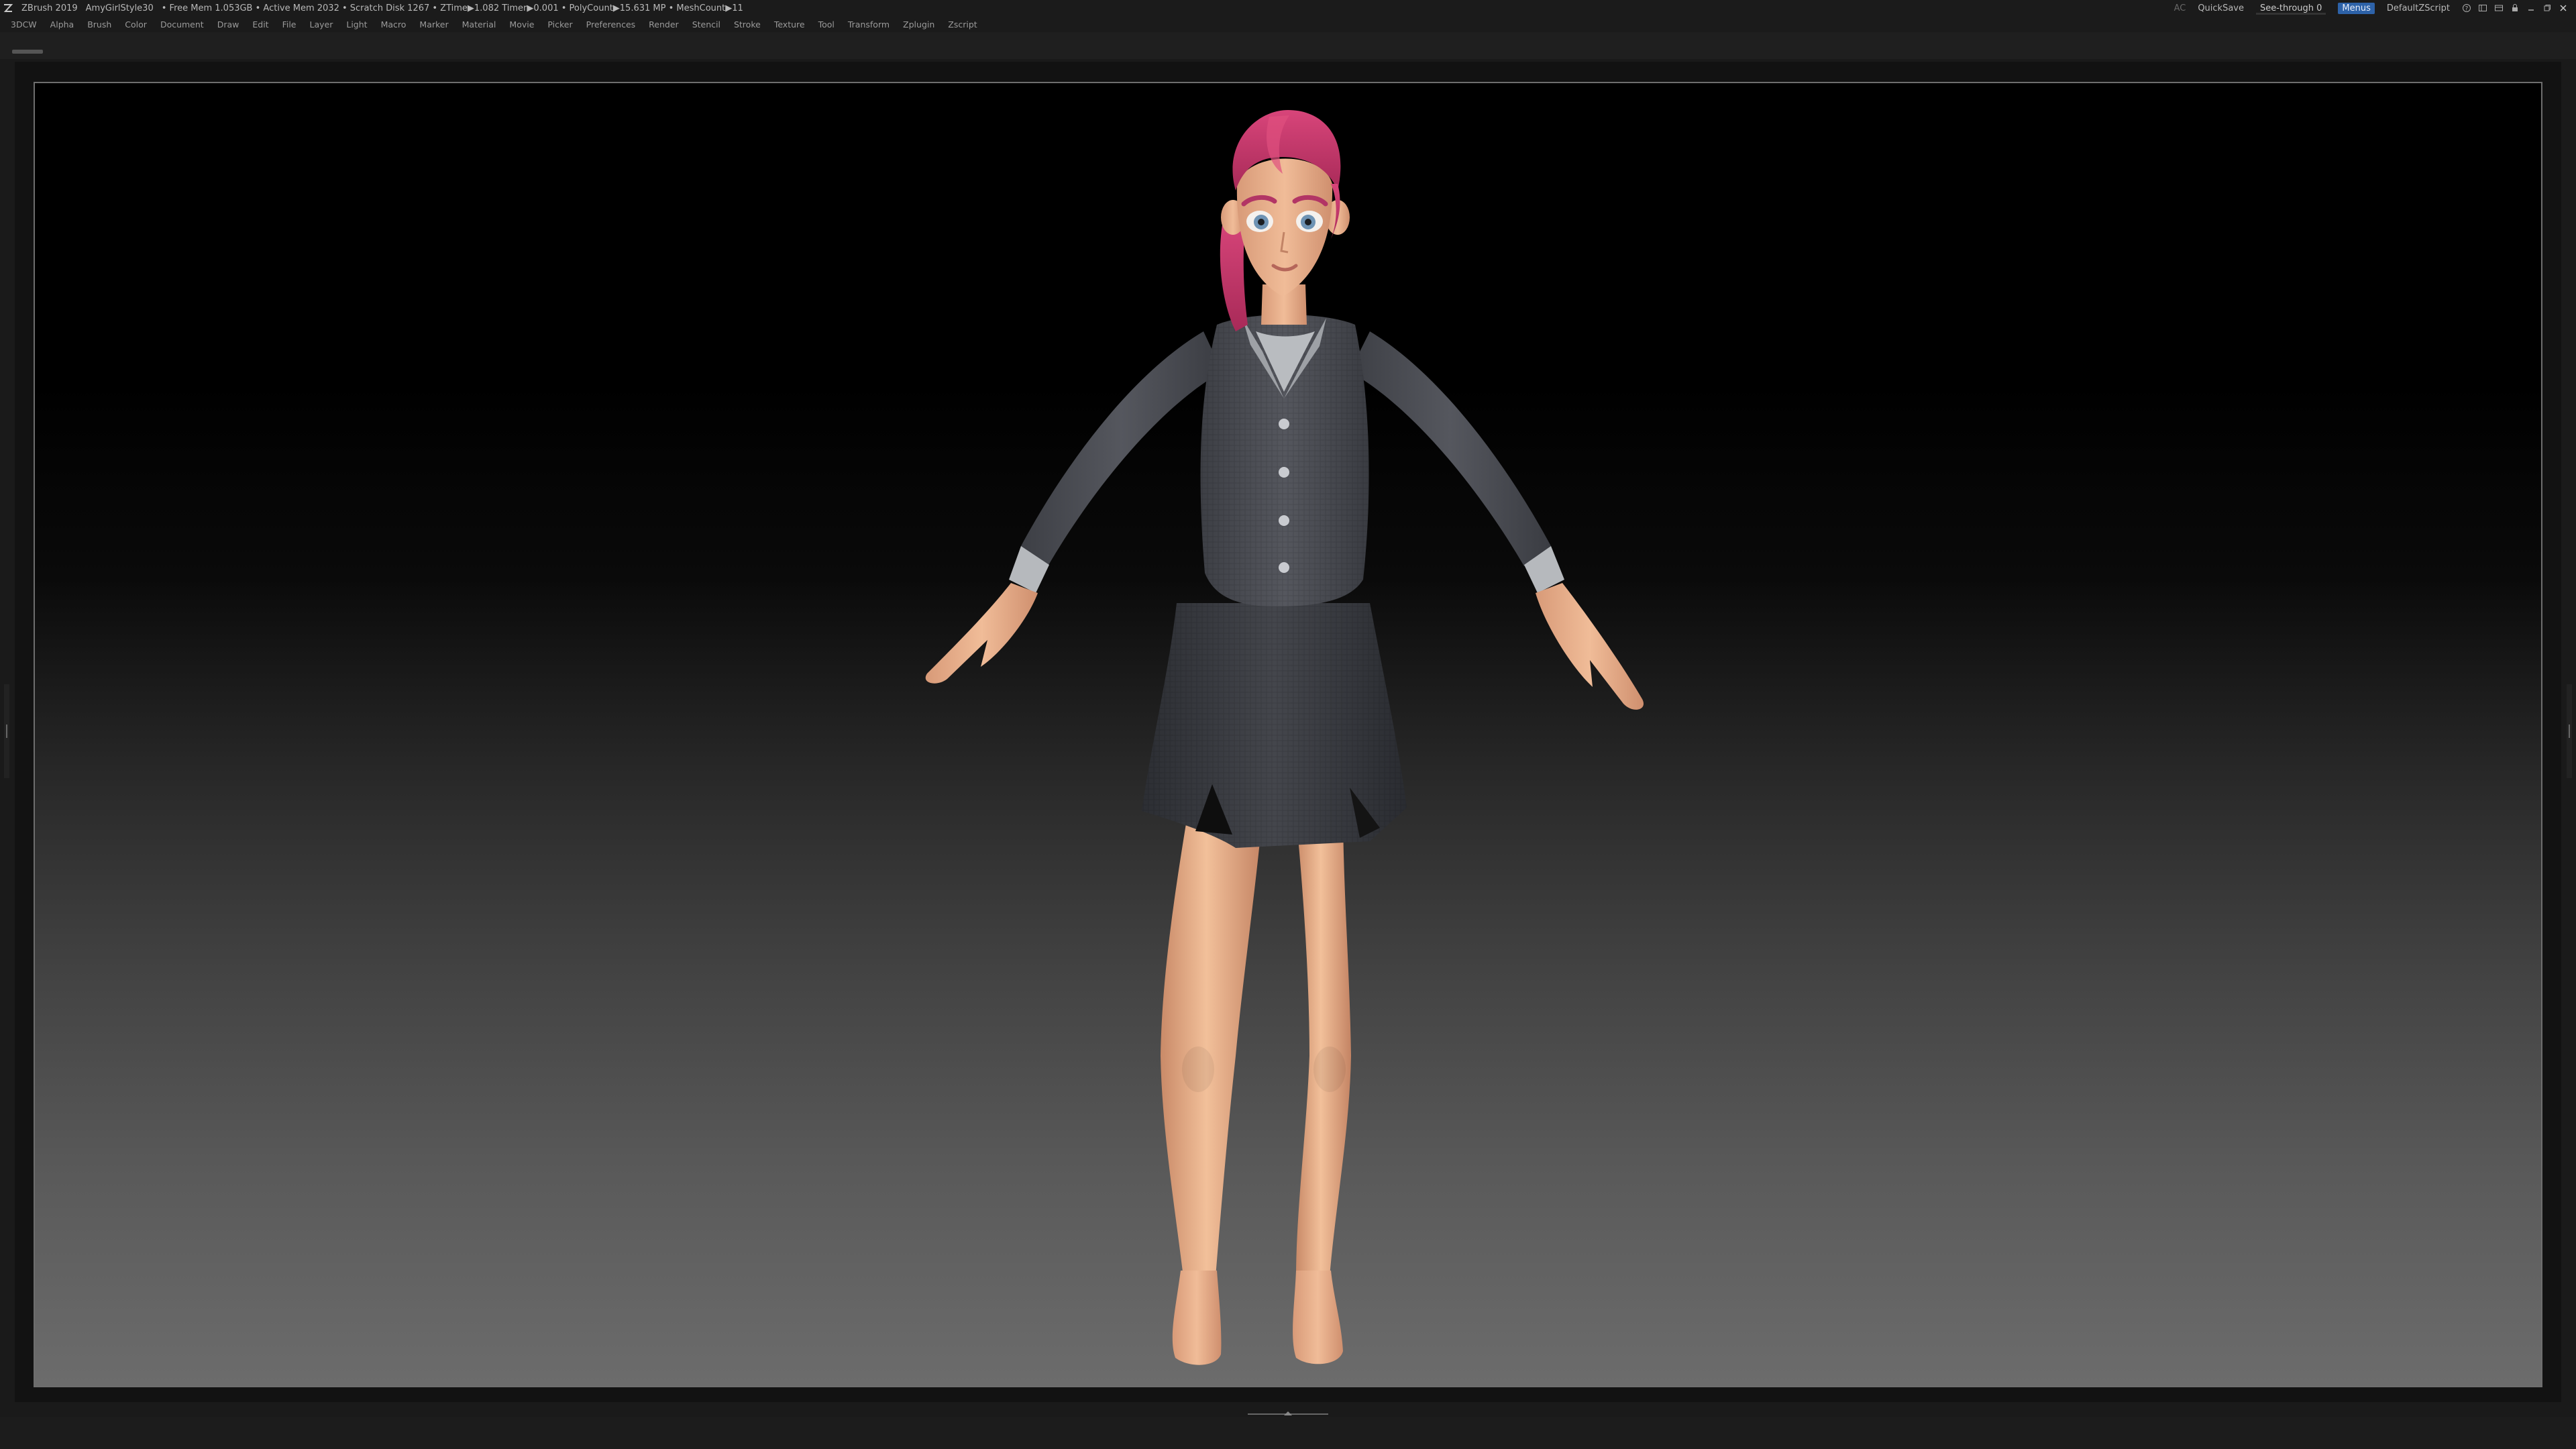 This screenshot has width=2576, height=1449. Describe the element at coordinates (826, 24) in the screenshot. I see `menu-item-tool: Tool` at that location.